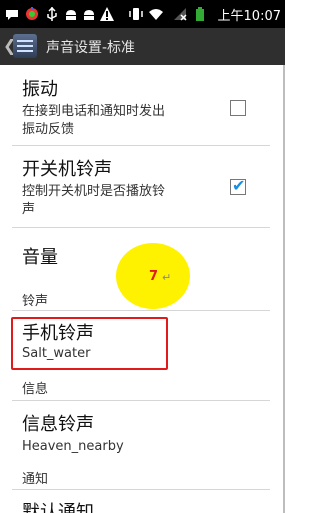  I want to click on default-notification-setting: 默认通知, so click(58, 505).